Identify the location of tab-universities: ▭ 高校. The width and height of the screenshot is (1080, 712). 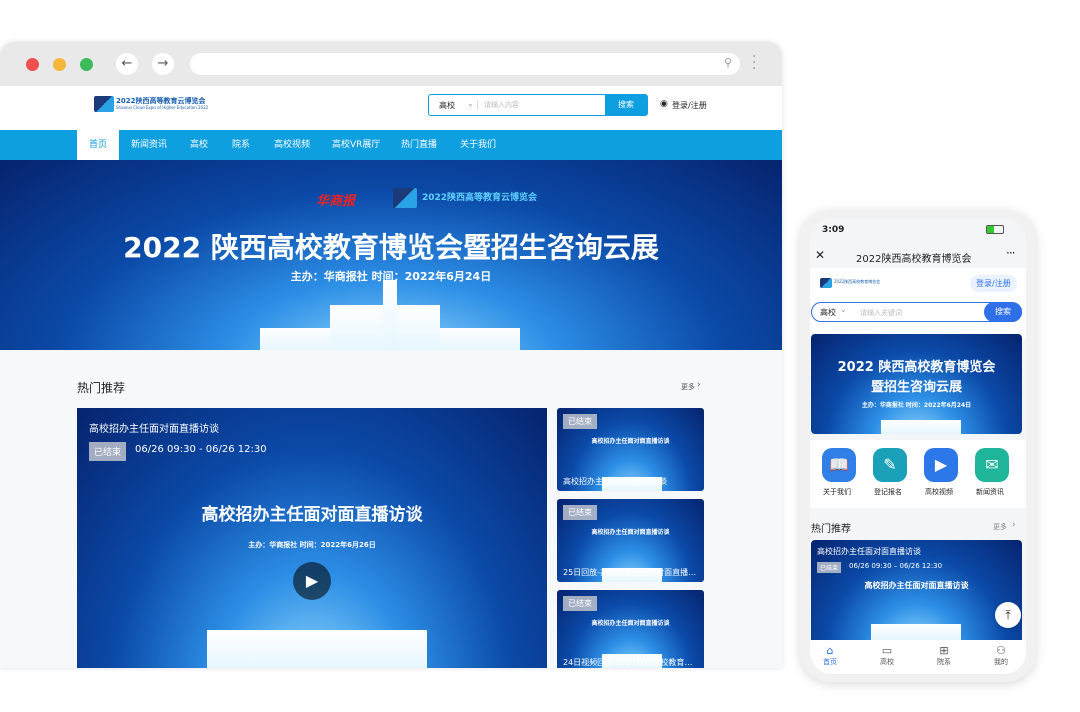
(887, 655).